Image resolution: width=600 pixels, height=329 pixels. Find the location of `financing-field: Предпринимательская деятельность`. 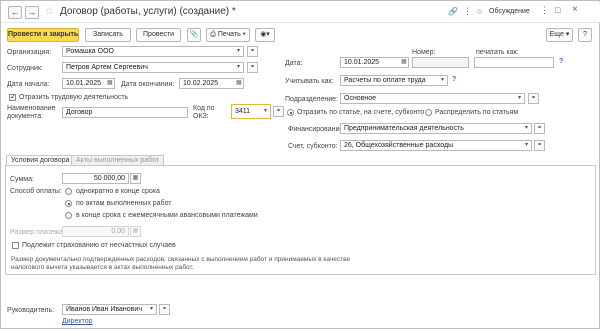

financing-field: Предпринимательская деятельность is located at coordinates (436, 128).